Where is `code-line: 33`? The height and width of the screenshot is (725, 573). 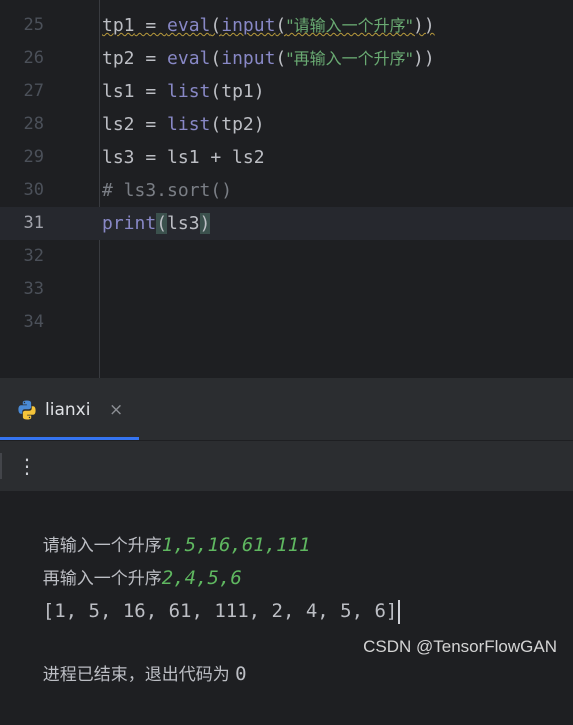
code-line: 33 is located at coordinates (286, 289).